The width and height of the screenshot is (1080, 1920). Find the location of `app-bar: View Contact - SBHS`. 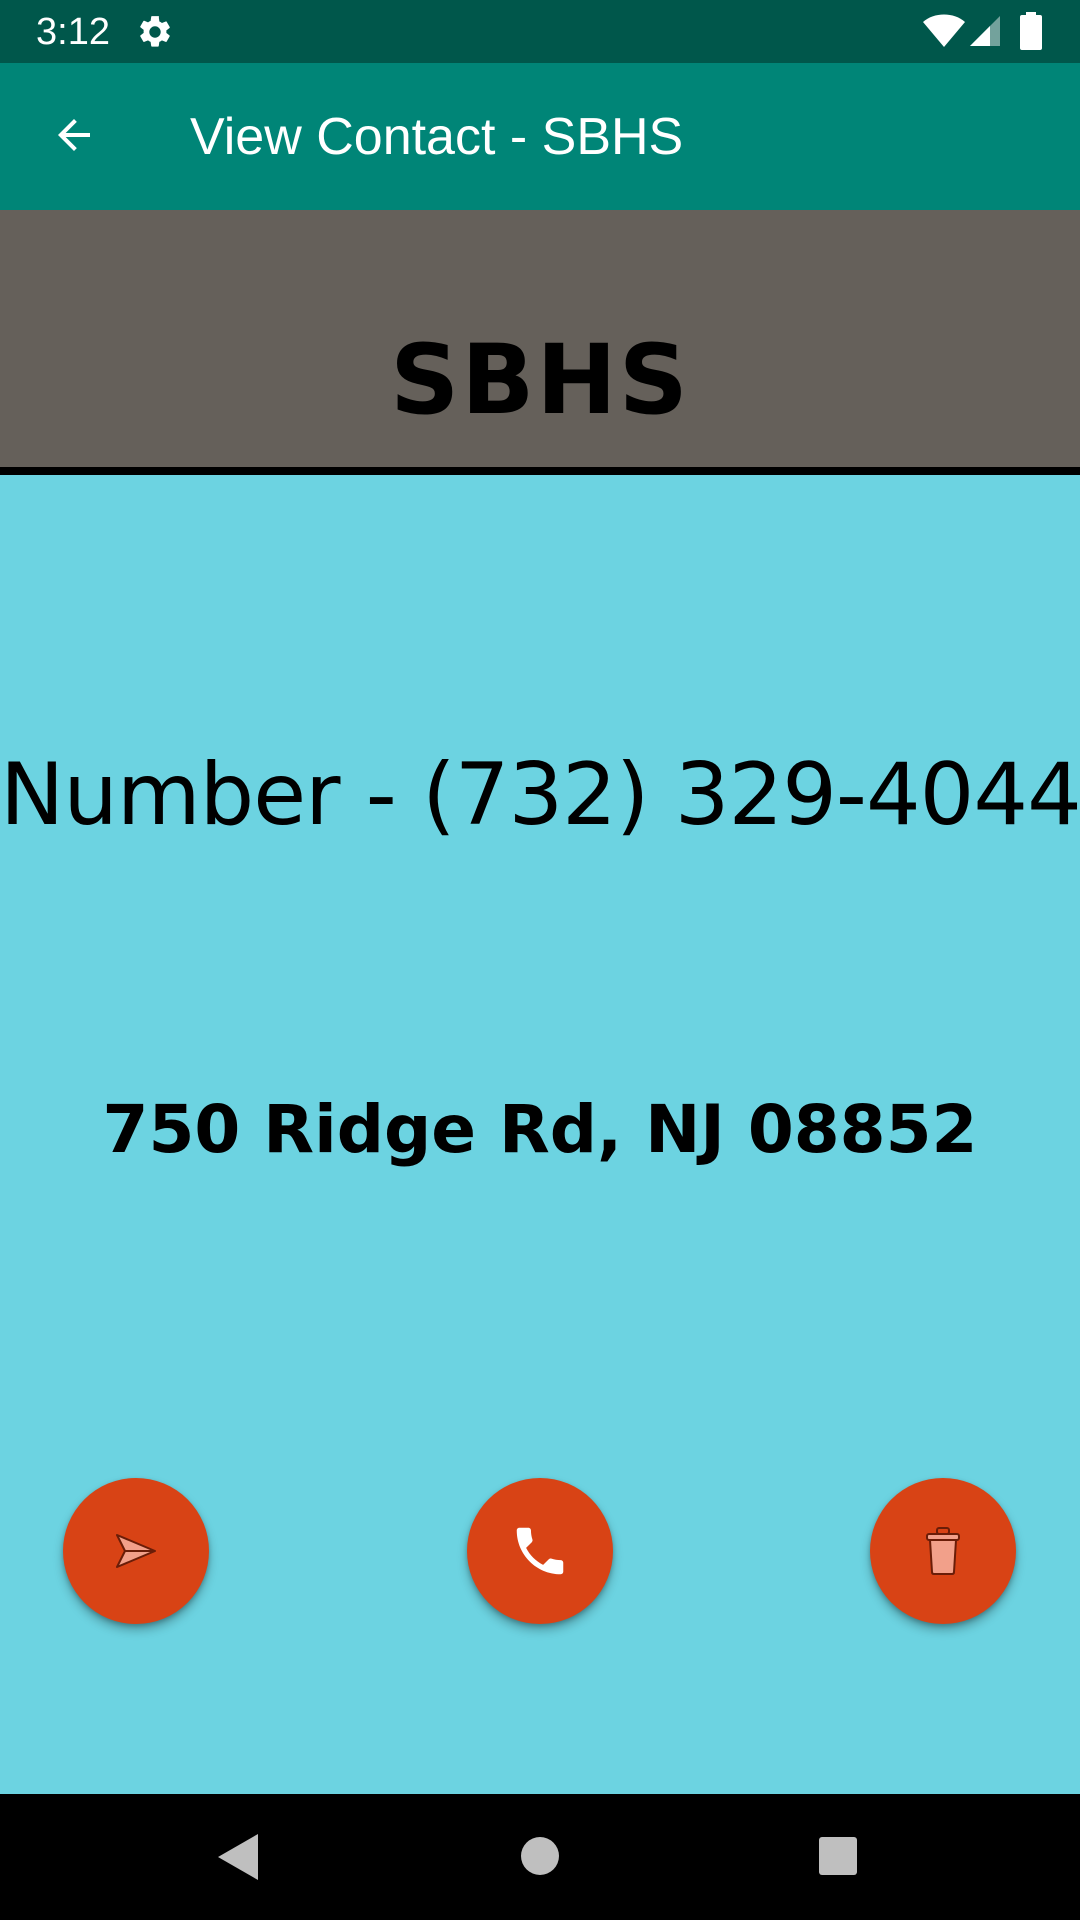

app-bar: View Contact - SBHS is located at coordinates (540, 136).